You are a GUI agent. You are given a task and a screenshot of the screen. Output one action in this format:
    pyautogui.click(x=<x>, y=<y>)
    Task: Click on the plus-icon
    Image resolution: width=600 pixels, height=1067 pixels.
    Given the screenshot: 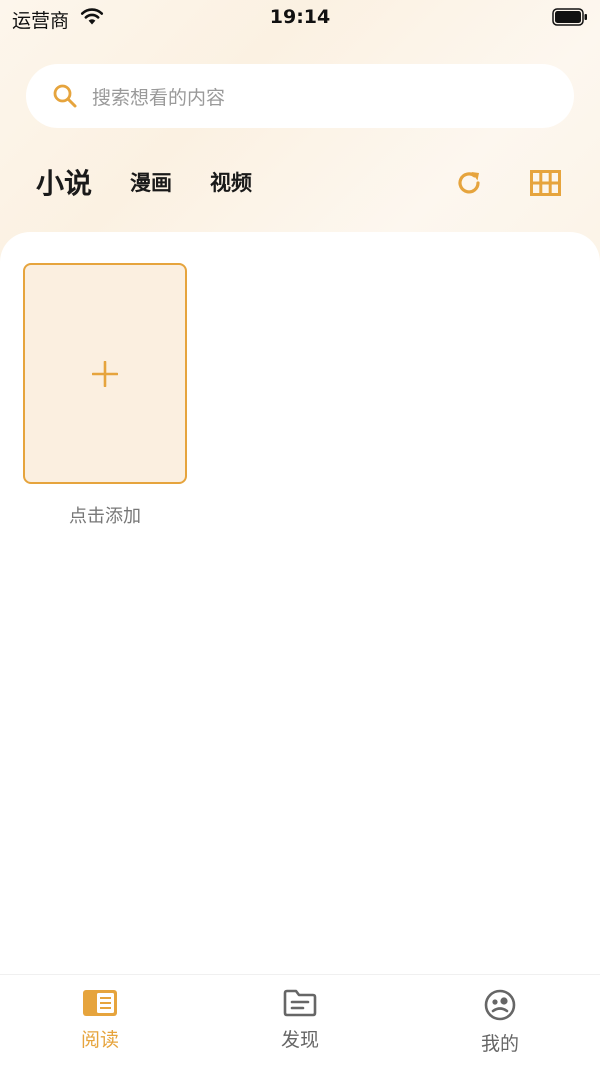 What is the action you would take?
    pyautogui.click(x=105, y=373)
    